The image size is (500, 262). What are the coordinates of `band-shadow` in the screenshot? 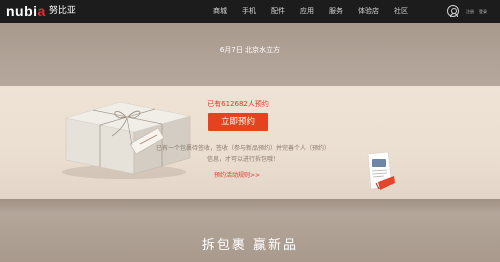 It's located at (250, 206).